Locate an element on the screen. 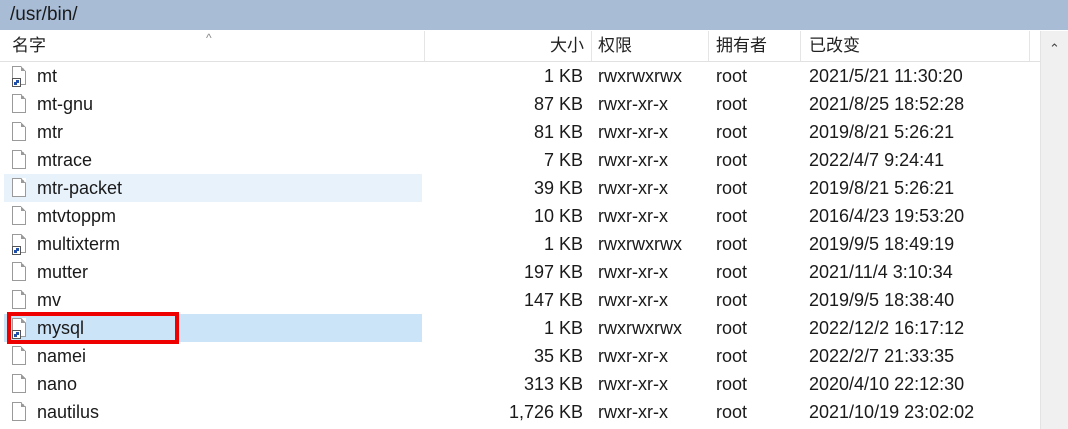 The width and height of the screenshot is (1068, 429). vertical-scrollbar: ⌃ is located at coordinates (1054, 230).